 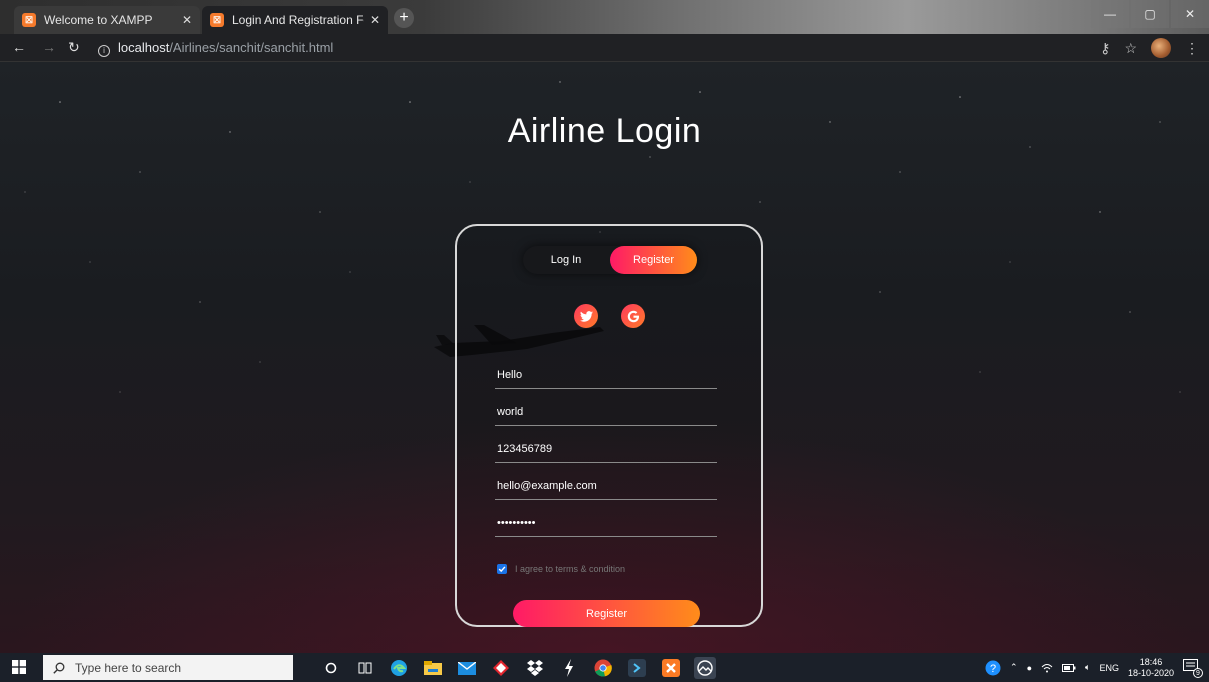 What do you see at coordinates (1150, 672) in the screenshot?
I see `clock-date: 18-10-2020` at bounding box center [1150, 672].